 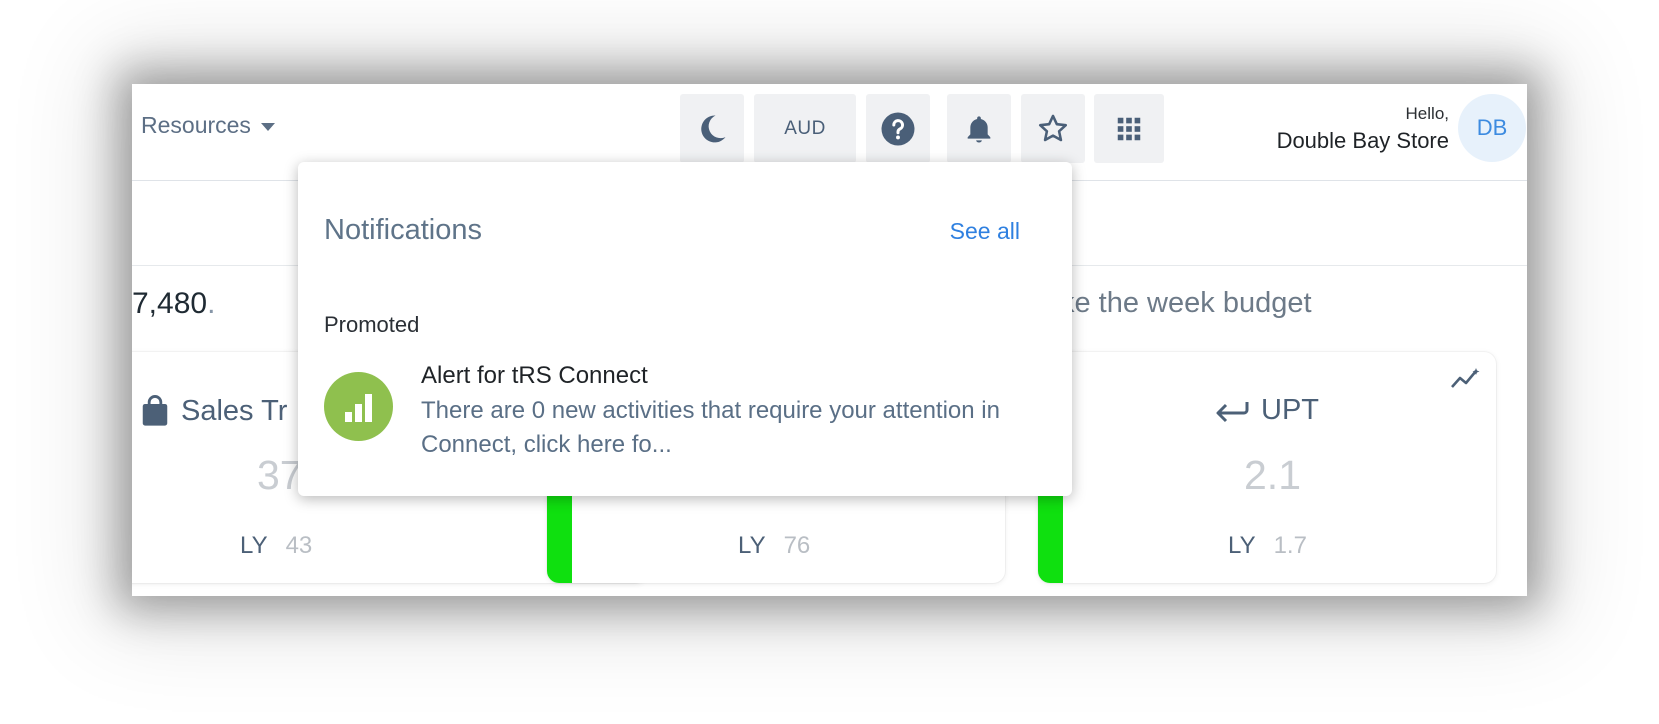 I want to click on trend-sparkle-icon, so click(x=1466, y=378).